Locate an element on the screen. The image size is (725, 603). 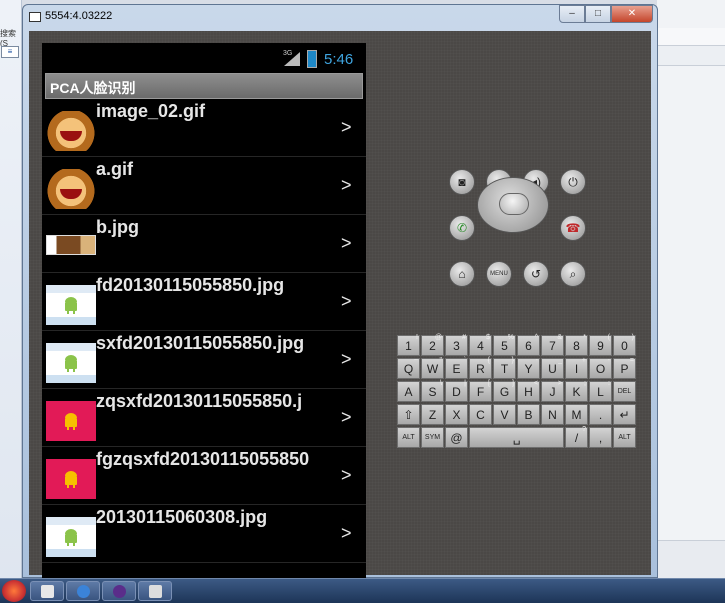
key-0: 0) is located at coordinates (624, 345).